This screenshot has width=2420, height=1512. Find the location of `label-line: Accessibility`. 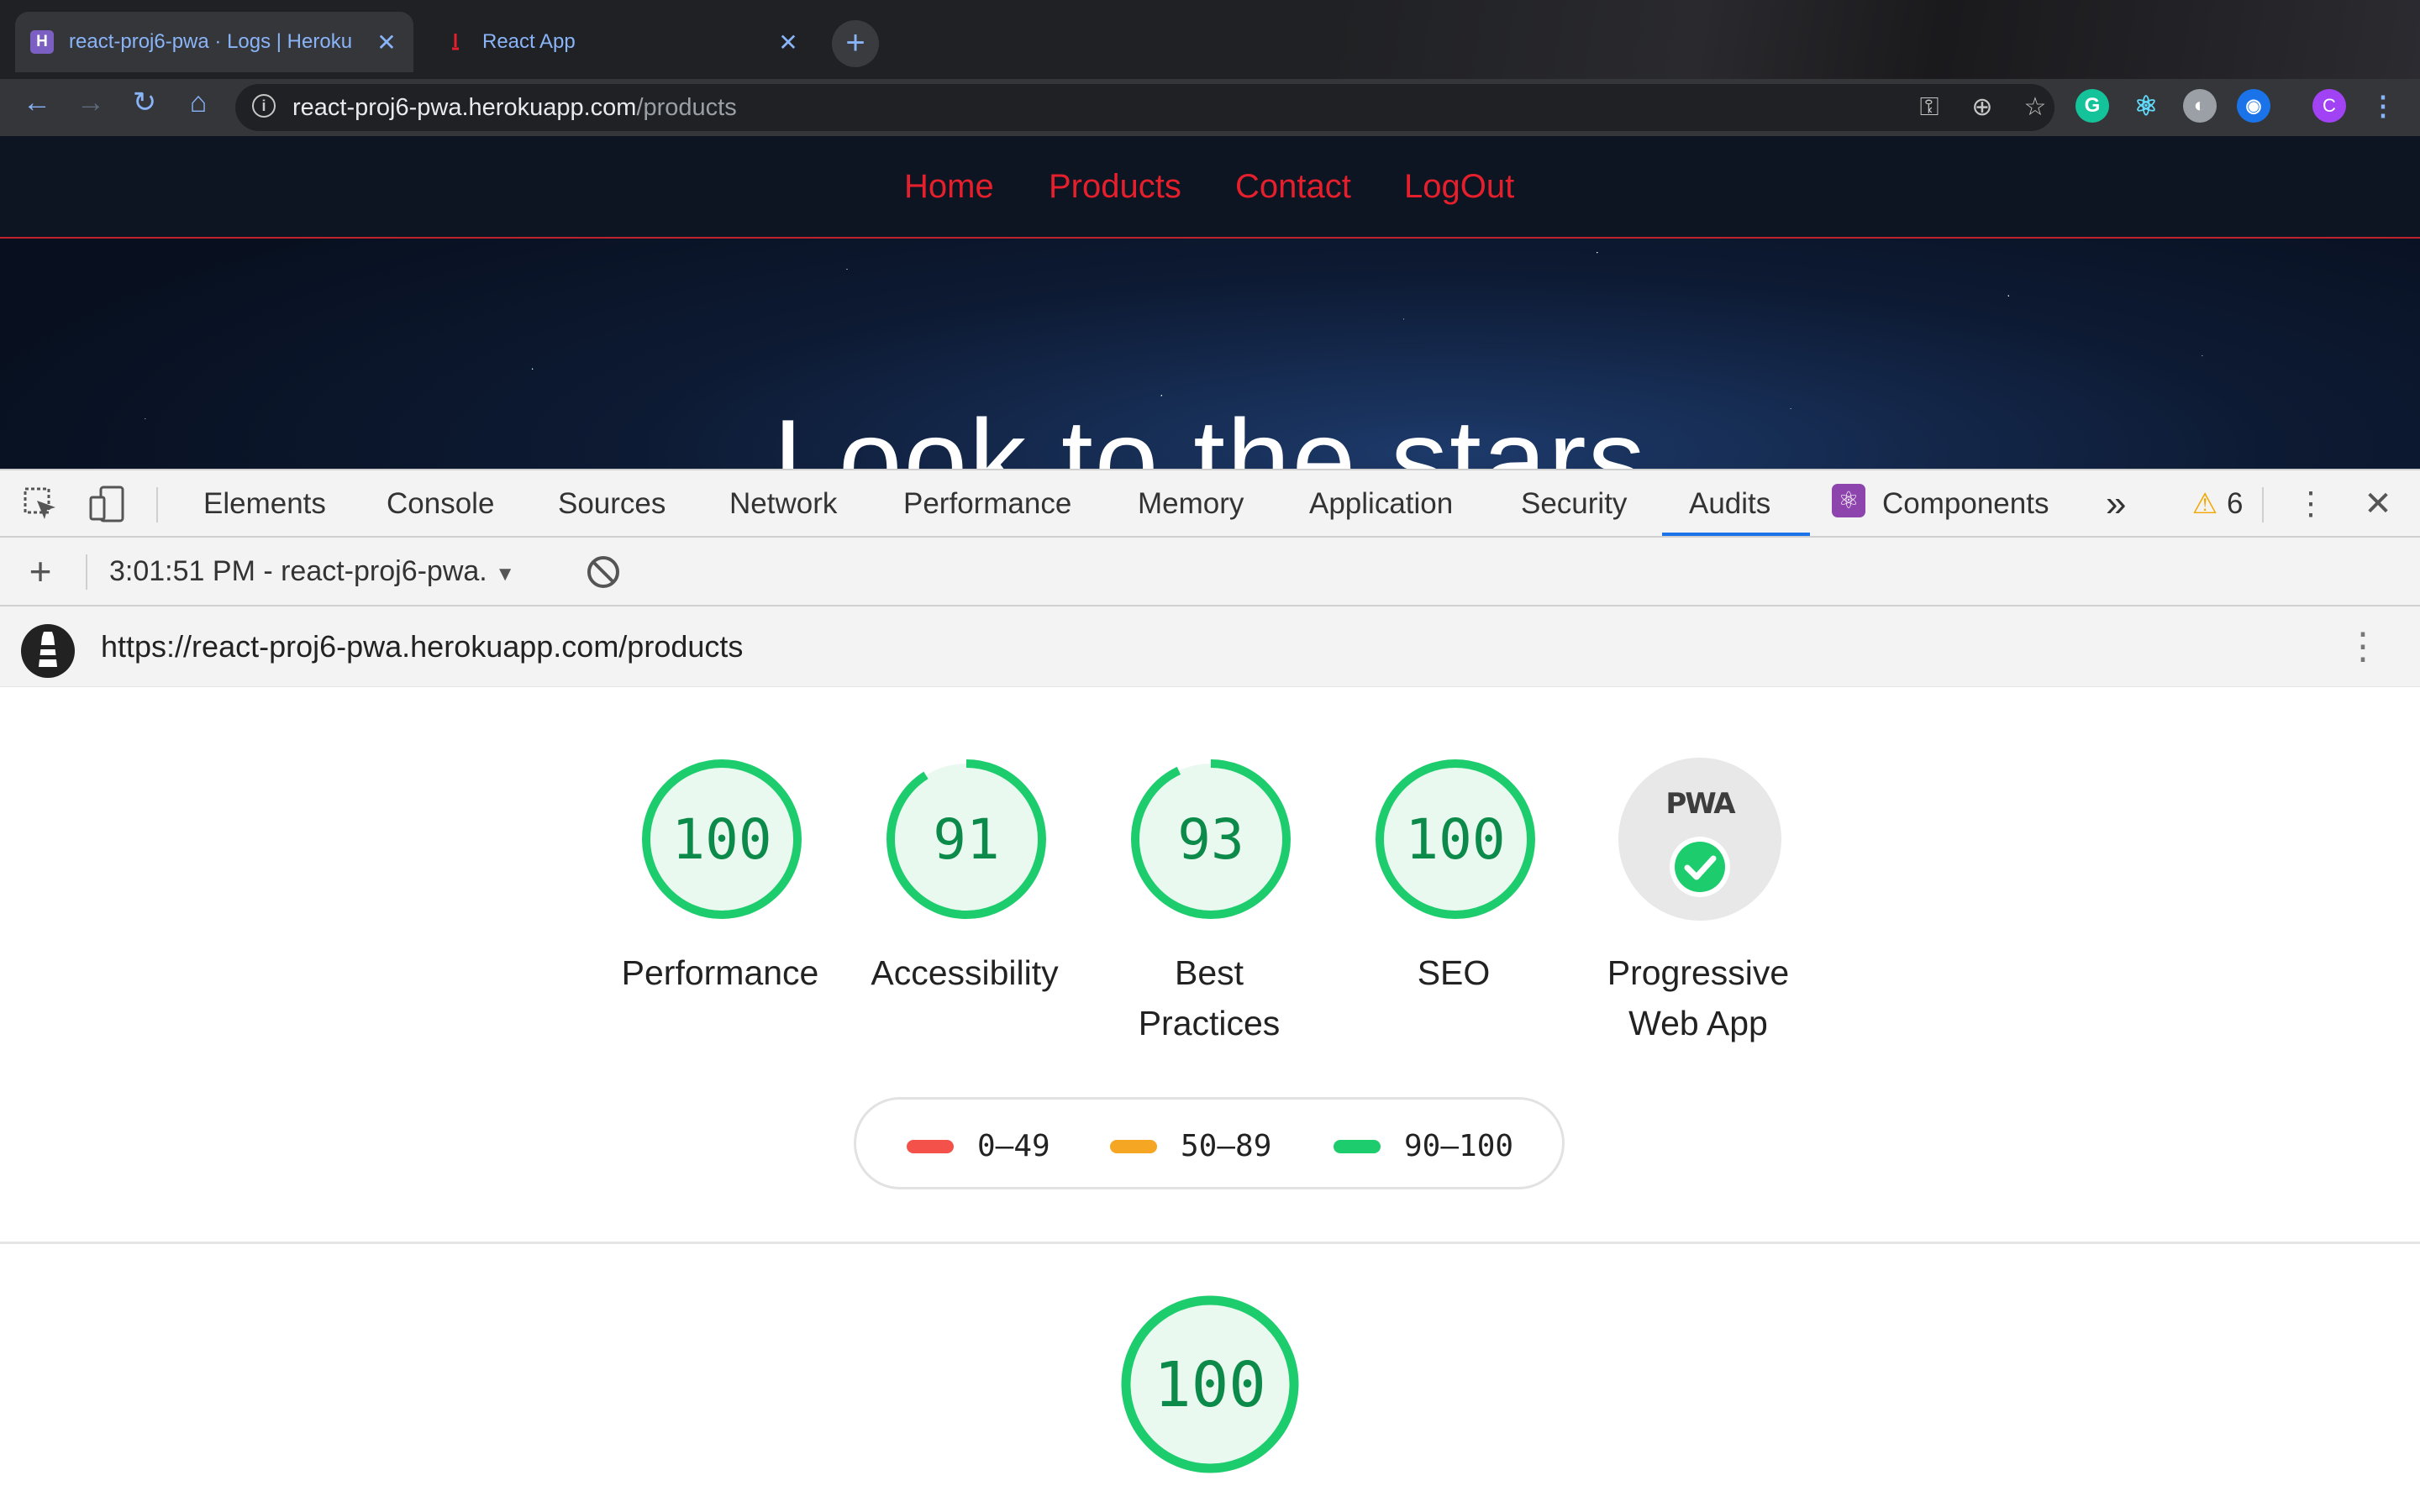

label-line: Accessibility is located at coordinates (965, 972).